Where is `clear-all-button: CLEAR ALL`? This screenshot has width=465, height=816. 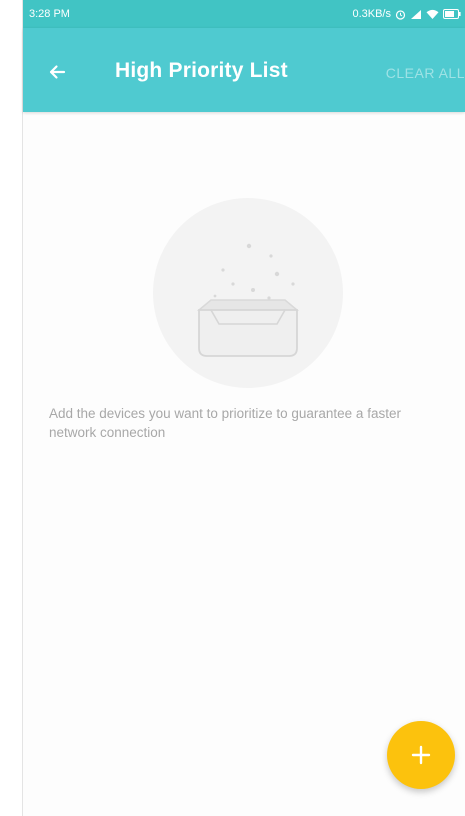
clear-all-button: CLEAR ALL is located at coordinates (425, 73).